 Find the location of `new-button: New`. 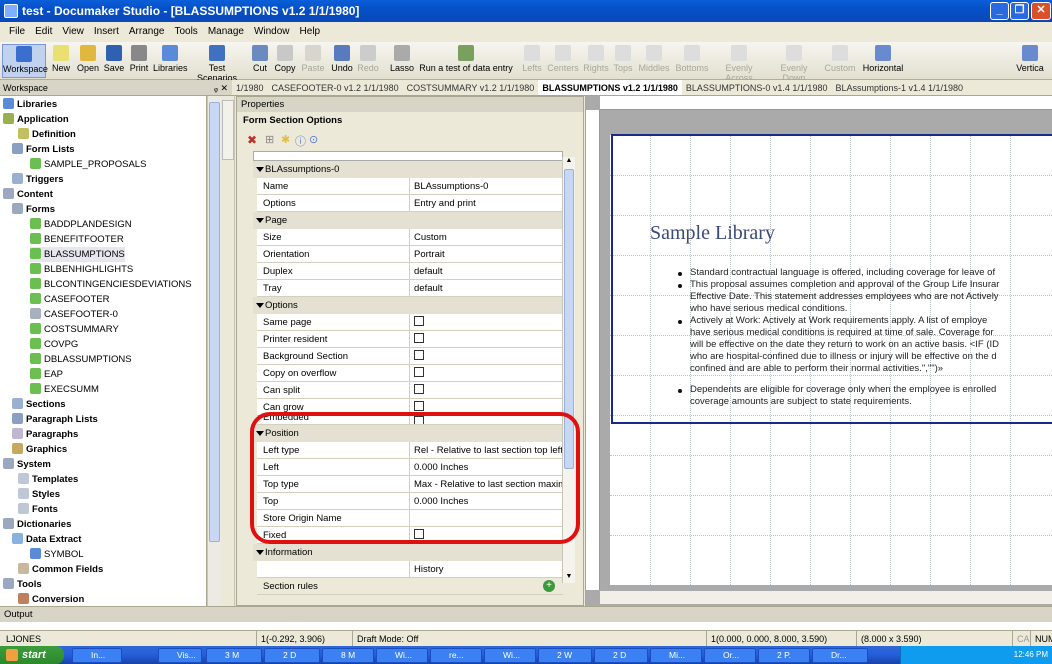

new-button: New is located at coordinates (61, 61).